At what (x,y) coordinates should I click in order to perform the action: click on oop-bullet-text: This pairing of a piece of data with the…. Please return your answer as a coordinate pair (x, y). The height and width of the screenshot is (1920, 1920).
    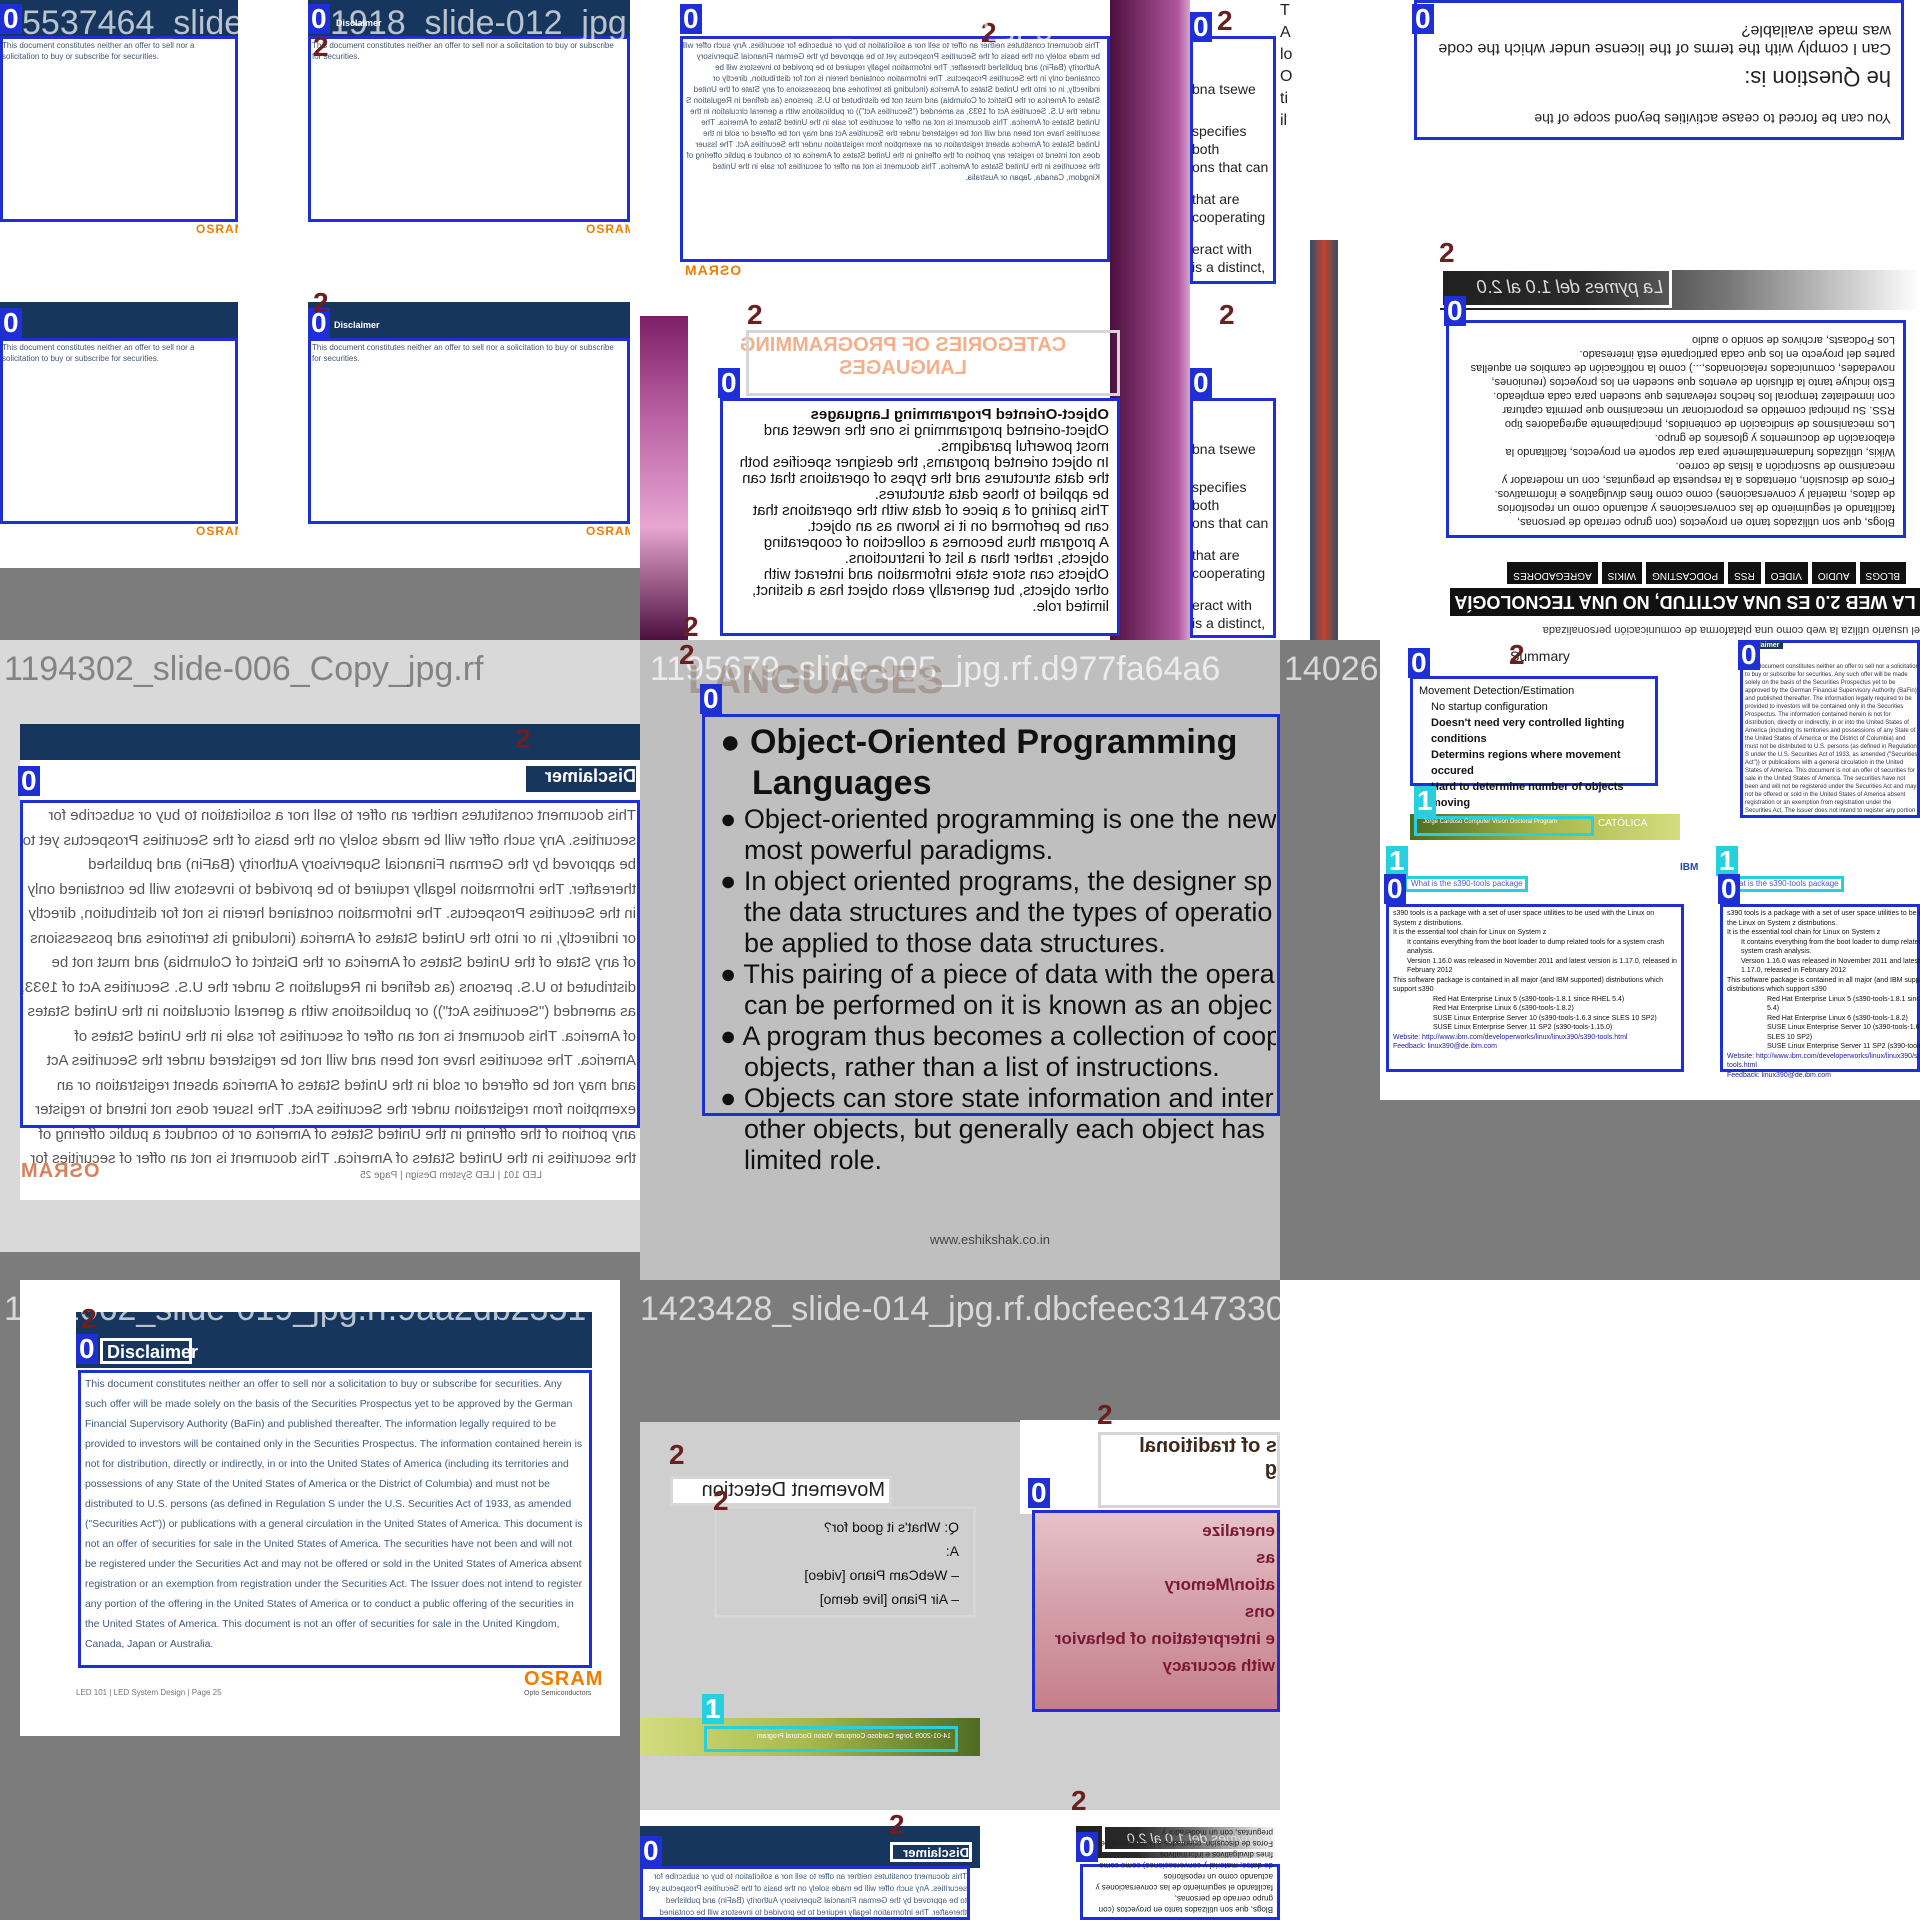
    Looking at the image, I should click on (1009, 974).